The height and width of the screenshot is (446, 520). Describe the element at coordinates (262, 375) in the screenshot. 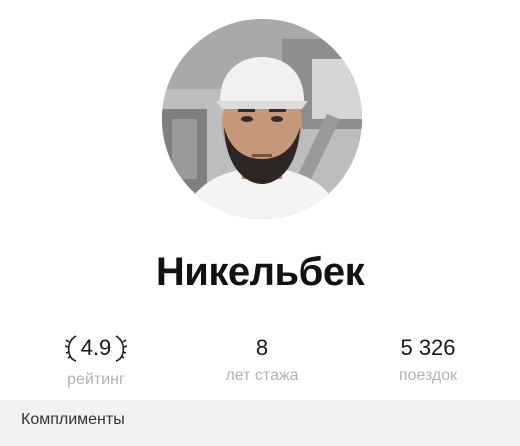

I see `experience-label: лет стажа` at that location.